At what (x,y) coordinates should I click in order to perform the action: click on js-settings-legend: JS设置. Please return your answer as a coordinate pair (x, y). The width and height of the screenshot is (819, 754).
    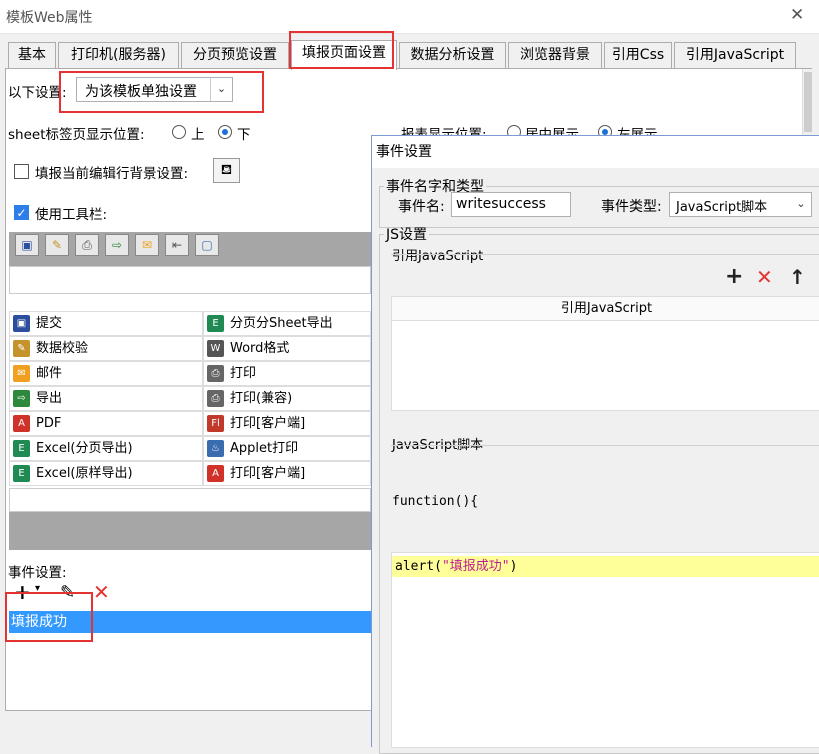
    Looking at the image, I should click on (407, 235).